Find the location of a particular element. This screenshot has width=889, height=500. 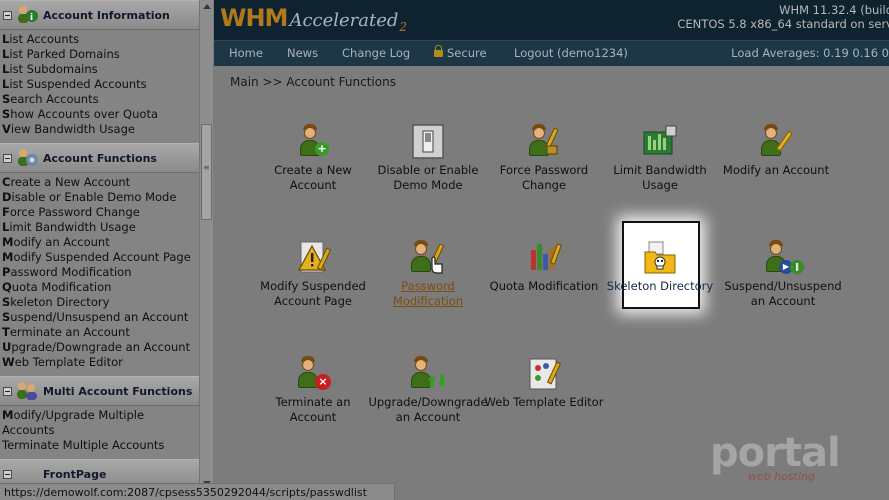

section-header-account-information: i Account Information is located at coordinates (99, 15).